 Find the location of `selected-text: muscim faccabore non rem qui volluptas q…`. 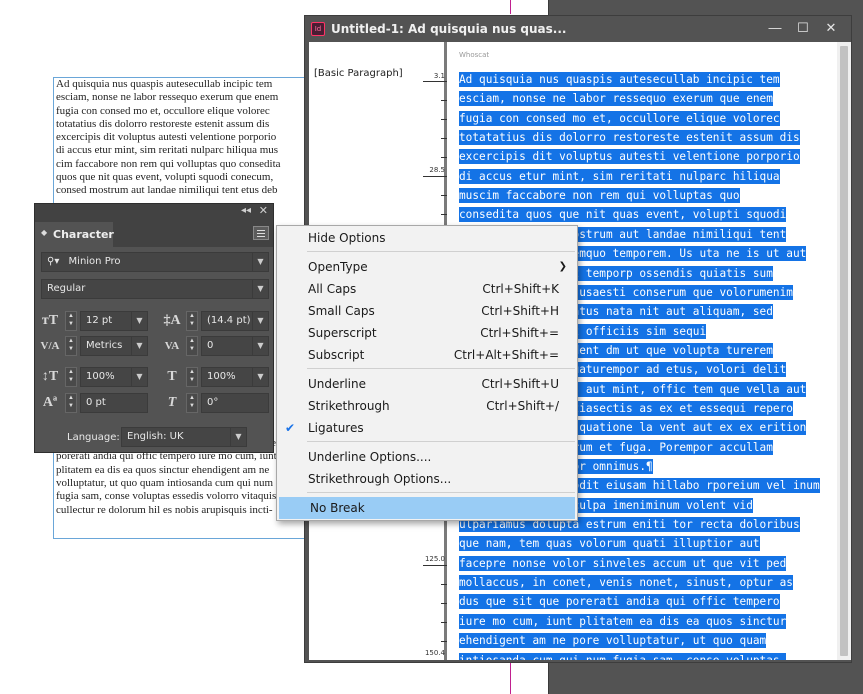

selected-text: muscim faccabore non rem qui volluptas q… is located at coordinates (599, 196).